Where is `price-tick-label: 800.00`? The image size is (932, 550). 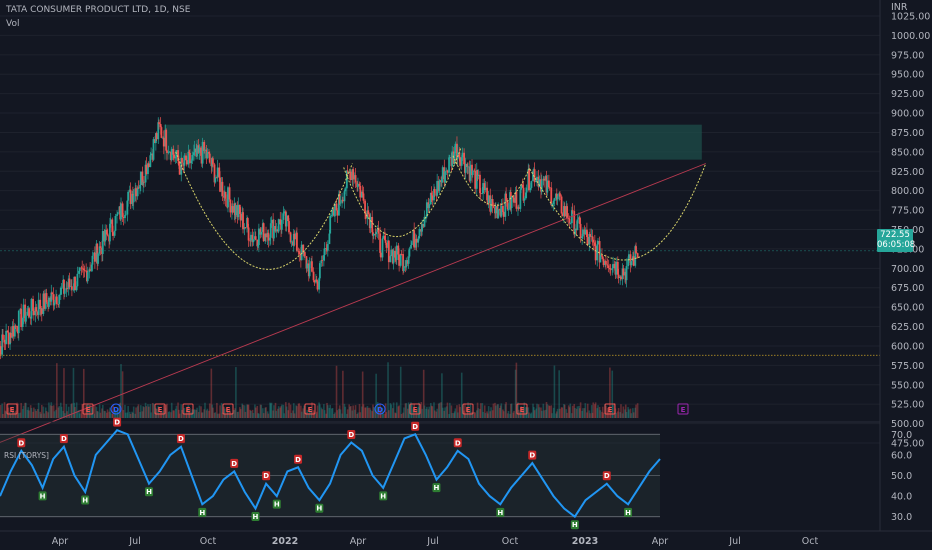 price-tick-label: 800.00 is located at coordinates (907, 191).